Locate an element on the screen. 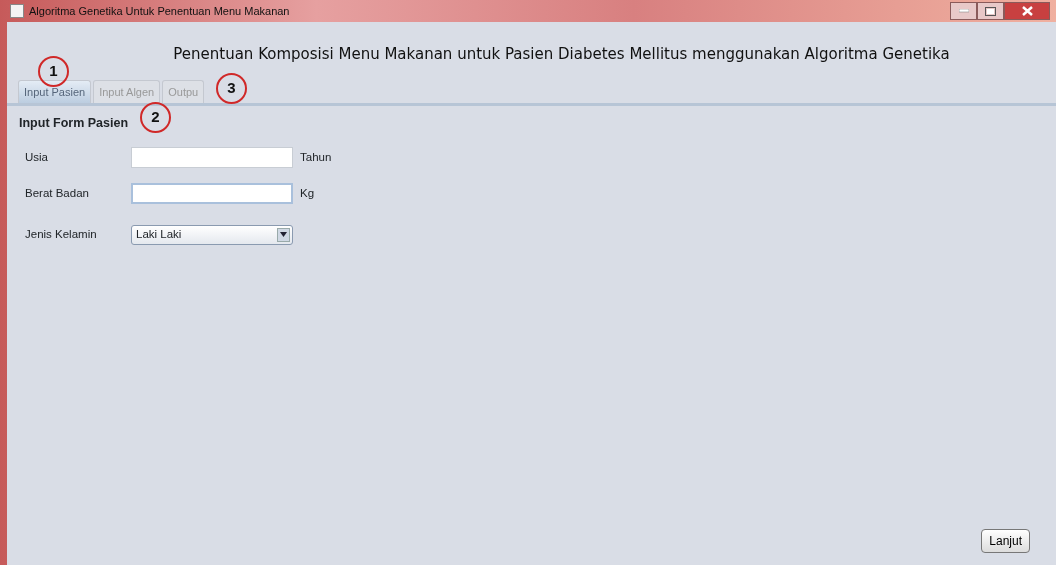 The image size is (1056, 565). form-title: Input Form Pasien is located at coordinates (74, 123).